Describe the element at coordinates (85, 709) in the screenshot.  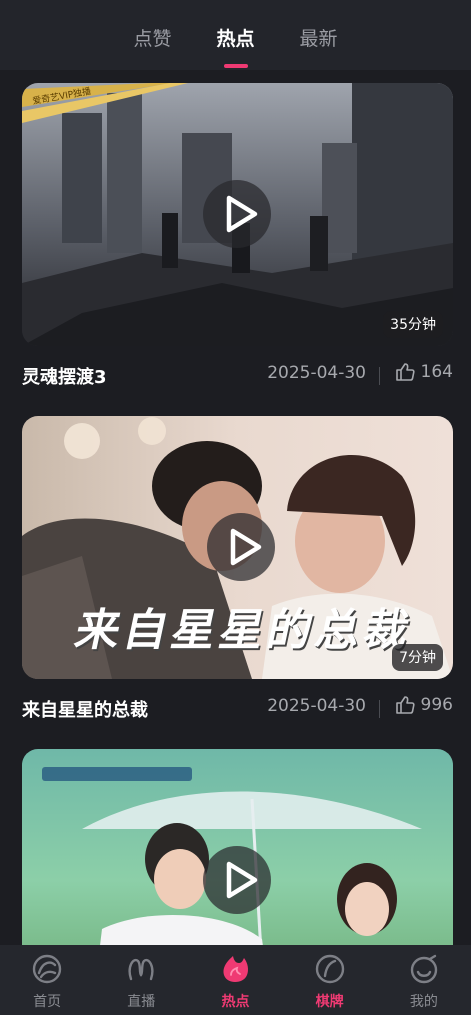
I see `video-title: 来自星星的总裁` at that location.